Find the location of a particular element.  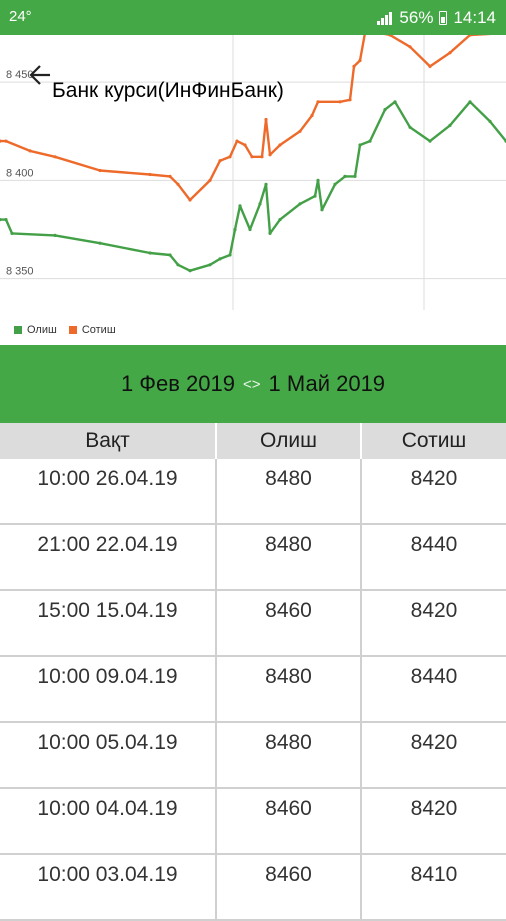

date-range-start: 1 Фев 2019 is located at coordinates (178, 384).